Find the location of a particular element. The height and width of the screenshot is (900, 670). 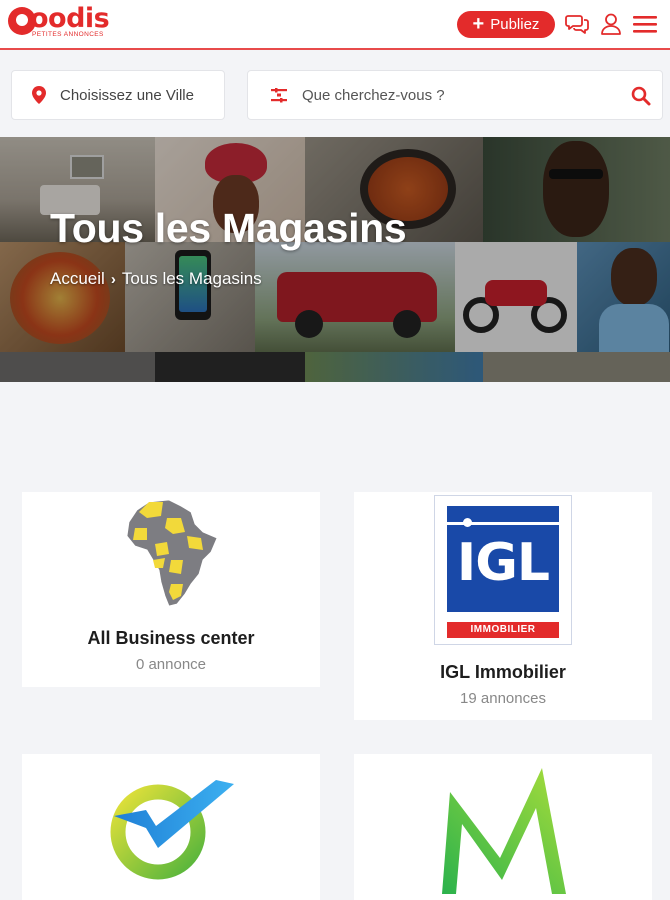

store-card: All Business center 0 annonce is located at coordinates (171, 589).